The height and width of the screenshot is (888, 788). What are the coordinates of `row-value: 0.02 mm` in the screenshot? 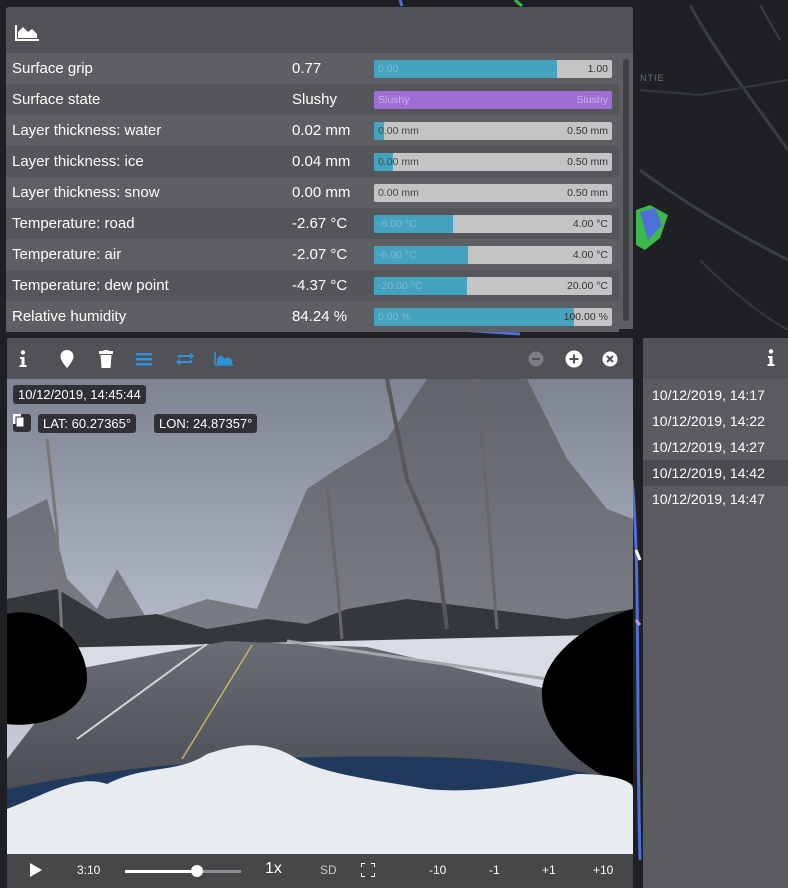 It's located at (321, 130).